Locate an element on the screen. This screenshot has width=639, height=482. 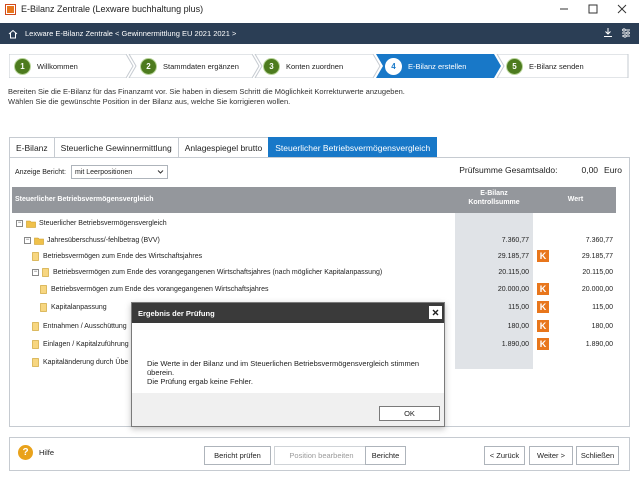
help-label: Hilfe is located at coordinates (47, 452).